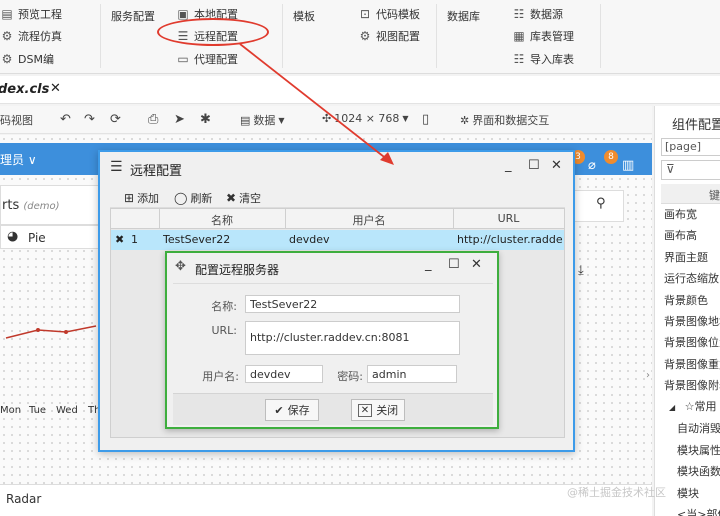  I want to click on watermark: @稀土掘金技术社区, so click(616, 492).